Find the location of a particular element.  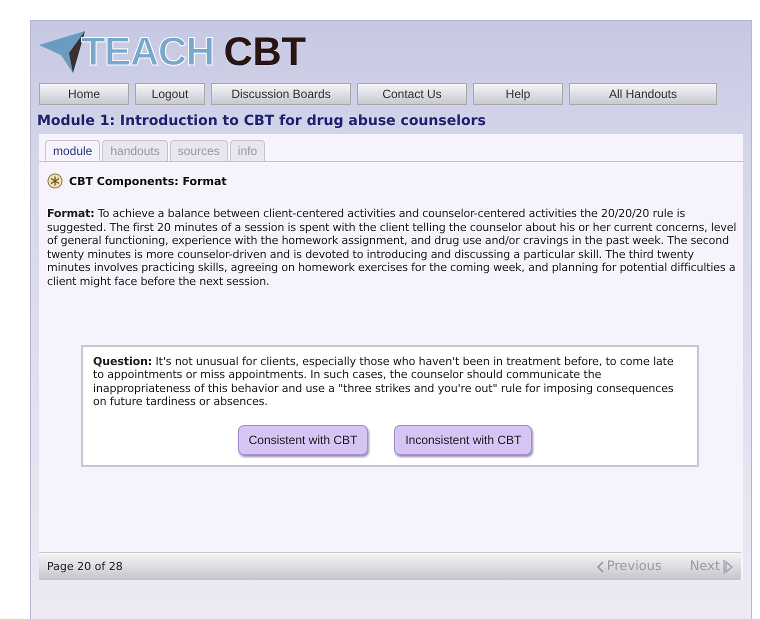

next-arrow-icon is located at coordinates (728, 566).